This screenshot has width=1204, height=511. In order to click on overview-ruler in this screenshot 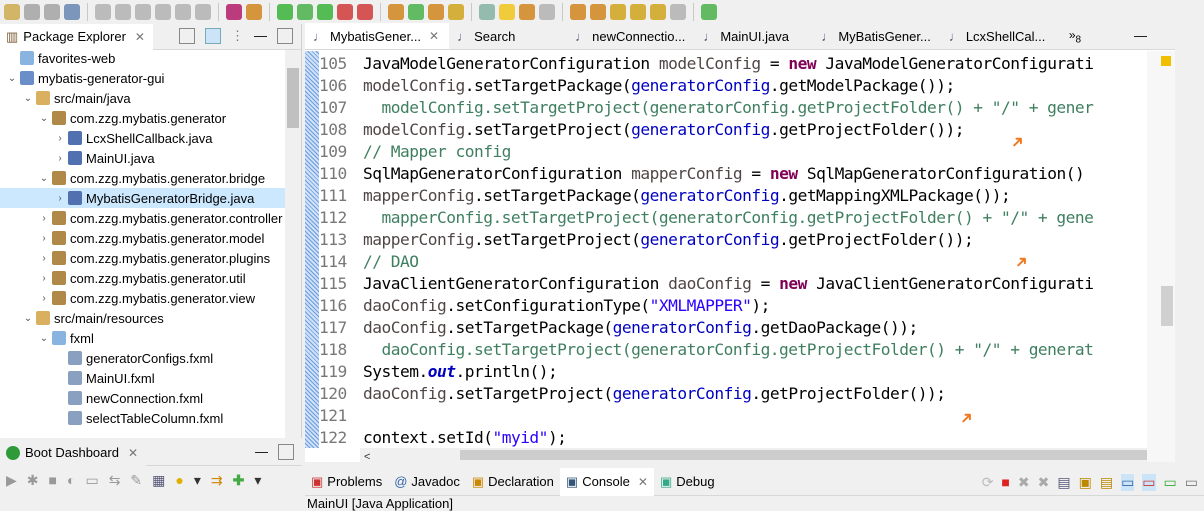, I will do `click(1161, 256)`.